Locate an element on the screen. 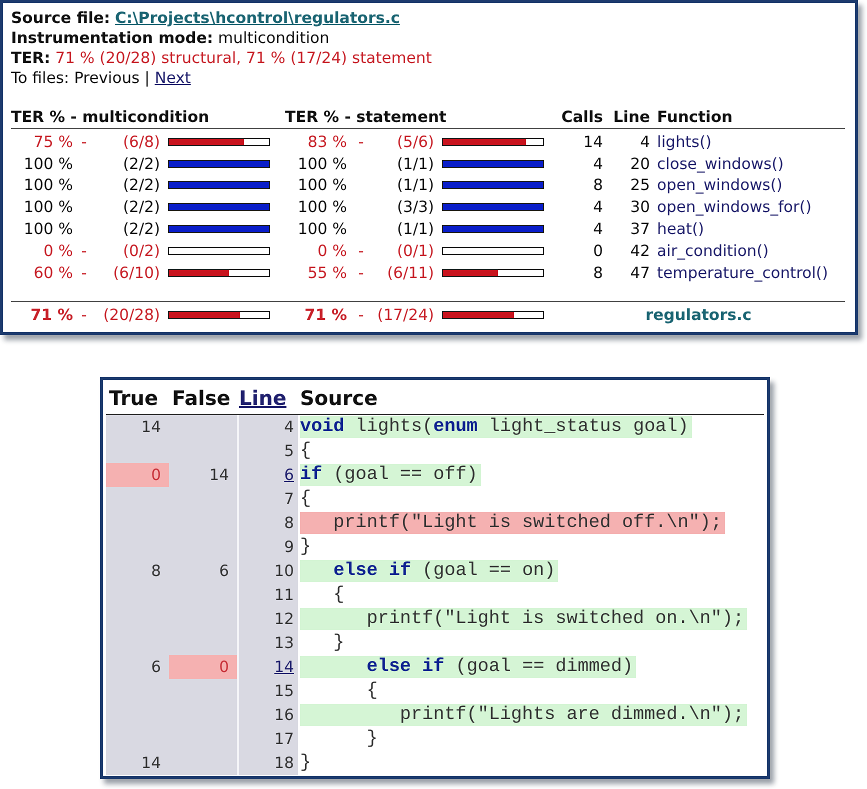 This screenshot has height=789, width=867. ter-summary: 71 % (20/28) structural, 71 % (17/24) statement is located at coordinates (243, 58).